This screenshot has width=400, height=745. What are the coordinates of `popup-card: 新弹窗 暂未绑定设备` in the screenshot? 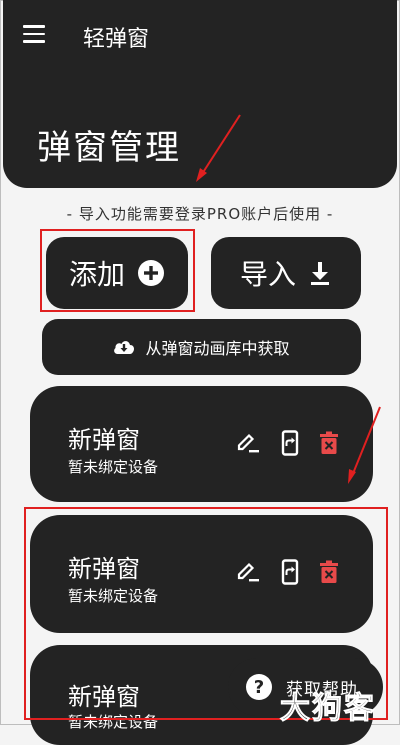 It's located at (201, 444).